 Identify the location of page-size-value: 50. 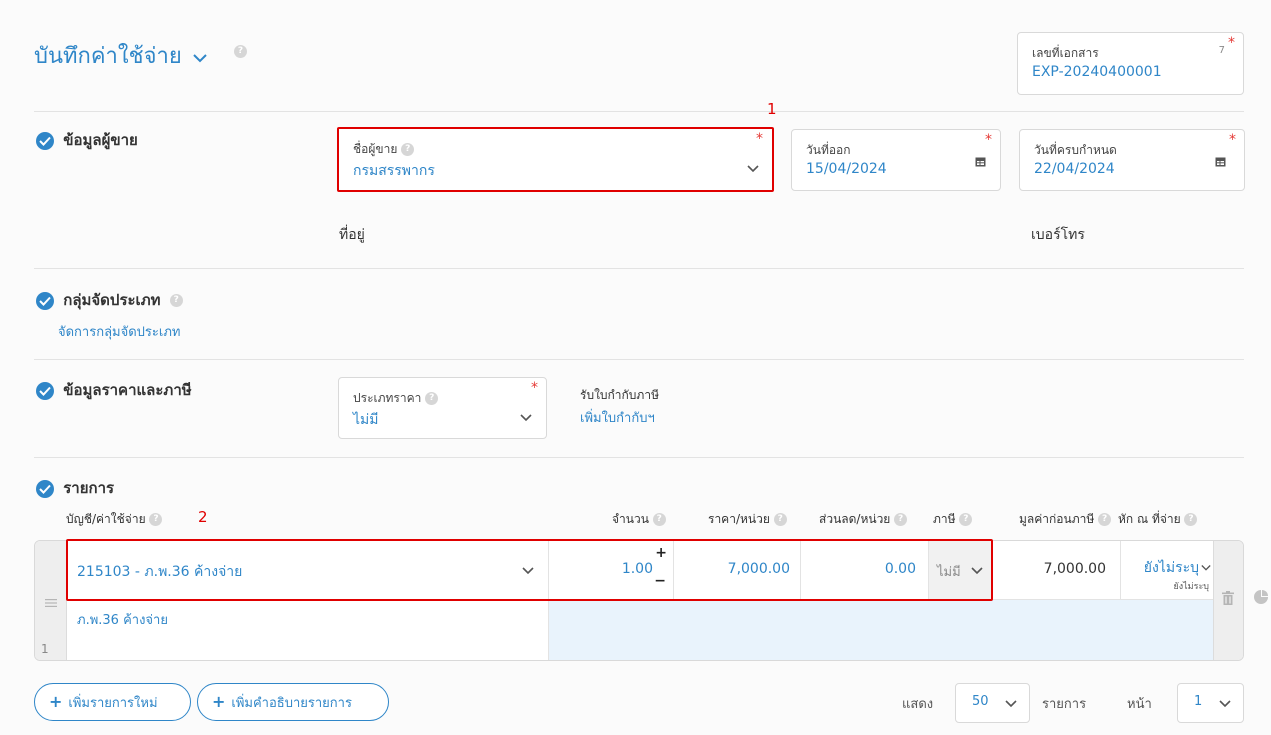
(980, 701).